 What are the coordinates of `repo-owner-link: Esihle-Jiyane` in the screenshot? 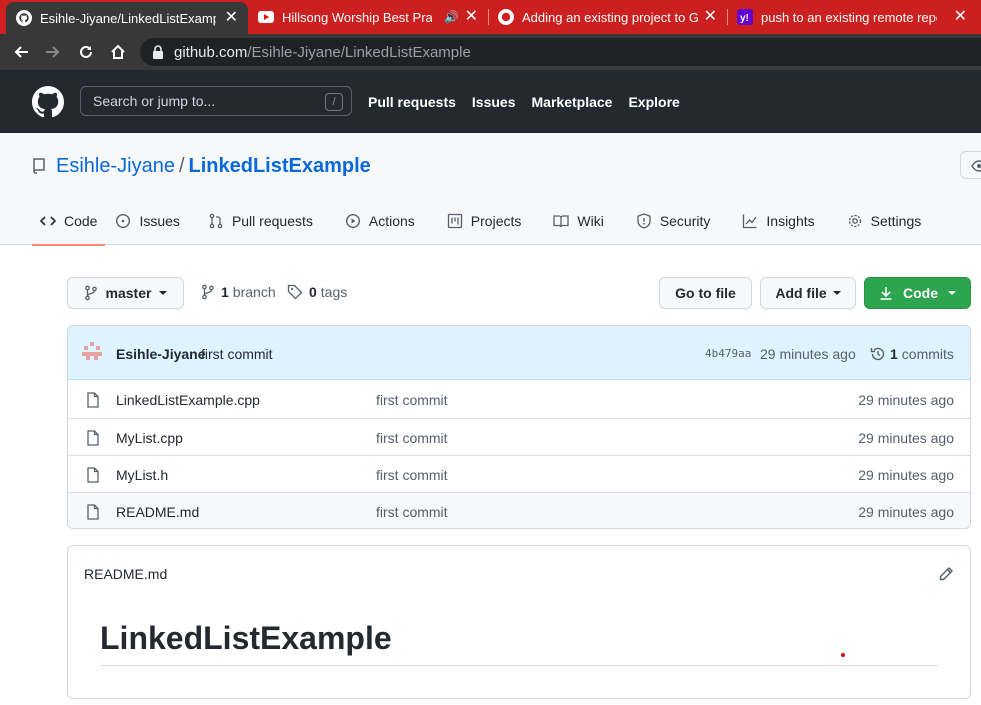 It's located at (115, 166).